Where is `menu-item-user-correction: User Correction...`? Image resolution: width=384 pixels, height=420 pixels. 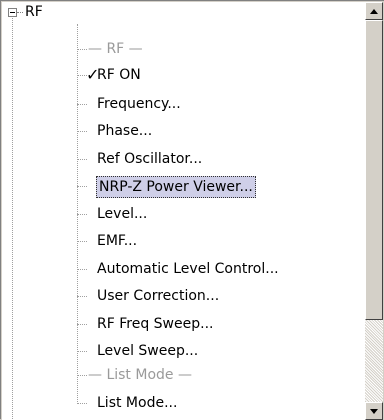
menu-item-user-correction: User Correction... is located at coordinates (221, 296).